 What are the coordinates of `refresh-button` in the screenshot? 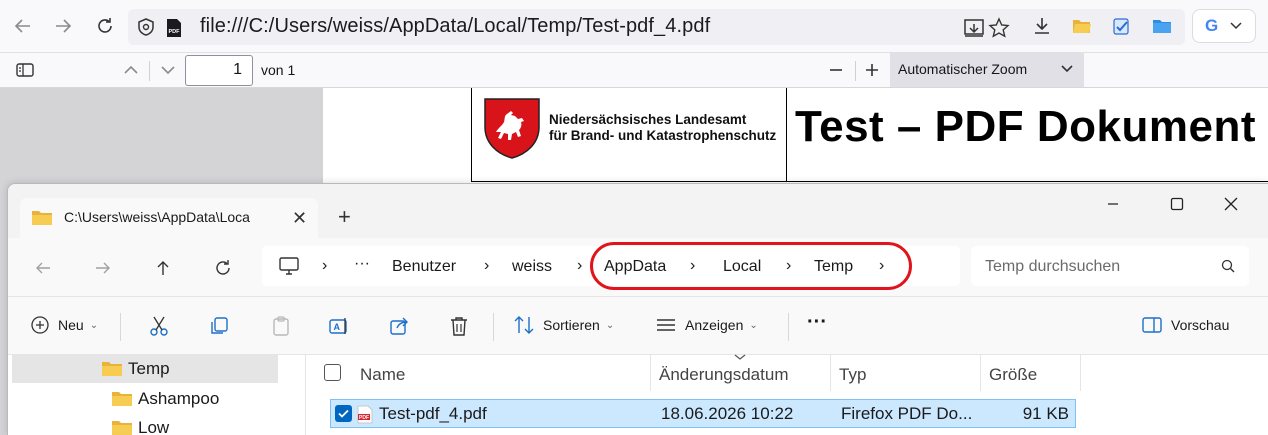 It's located at (223, 268).